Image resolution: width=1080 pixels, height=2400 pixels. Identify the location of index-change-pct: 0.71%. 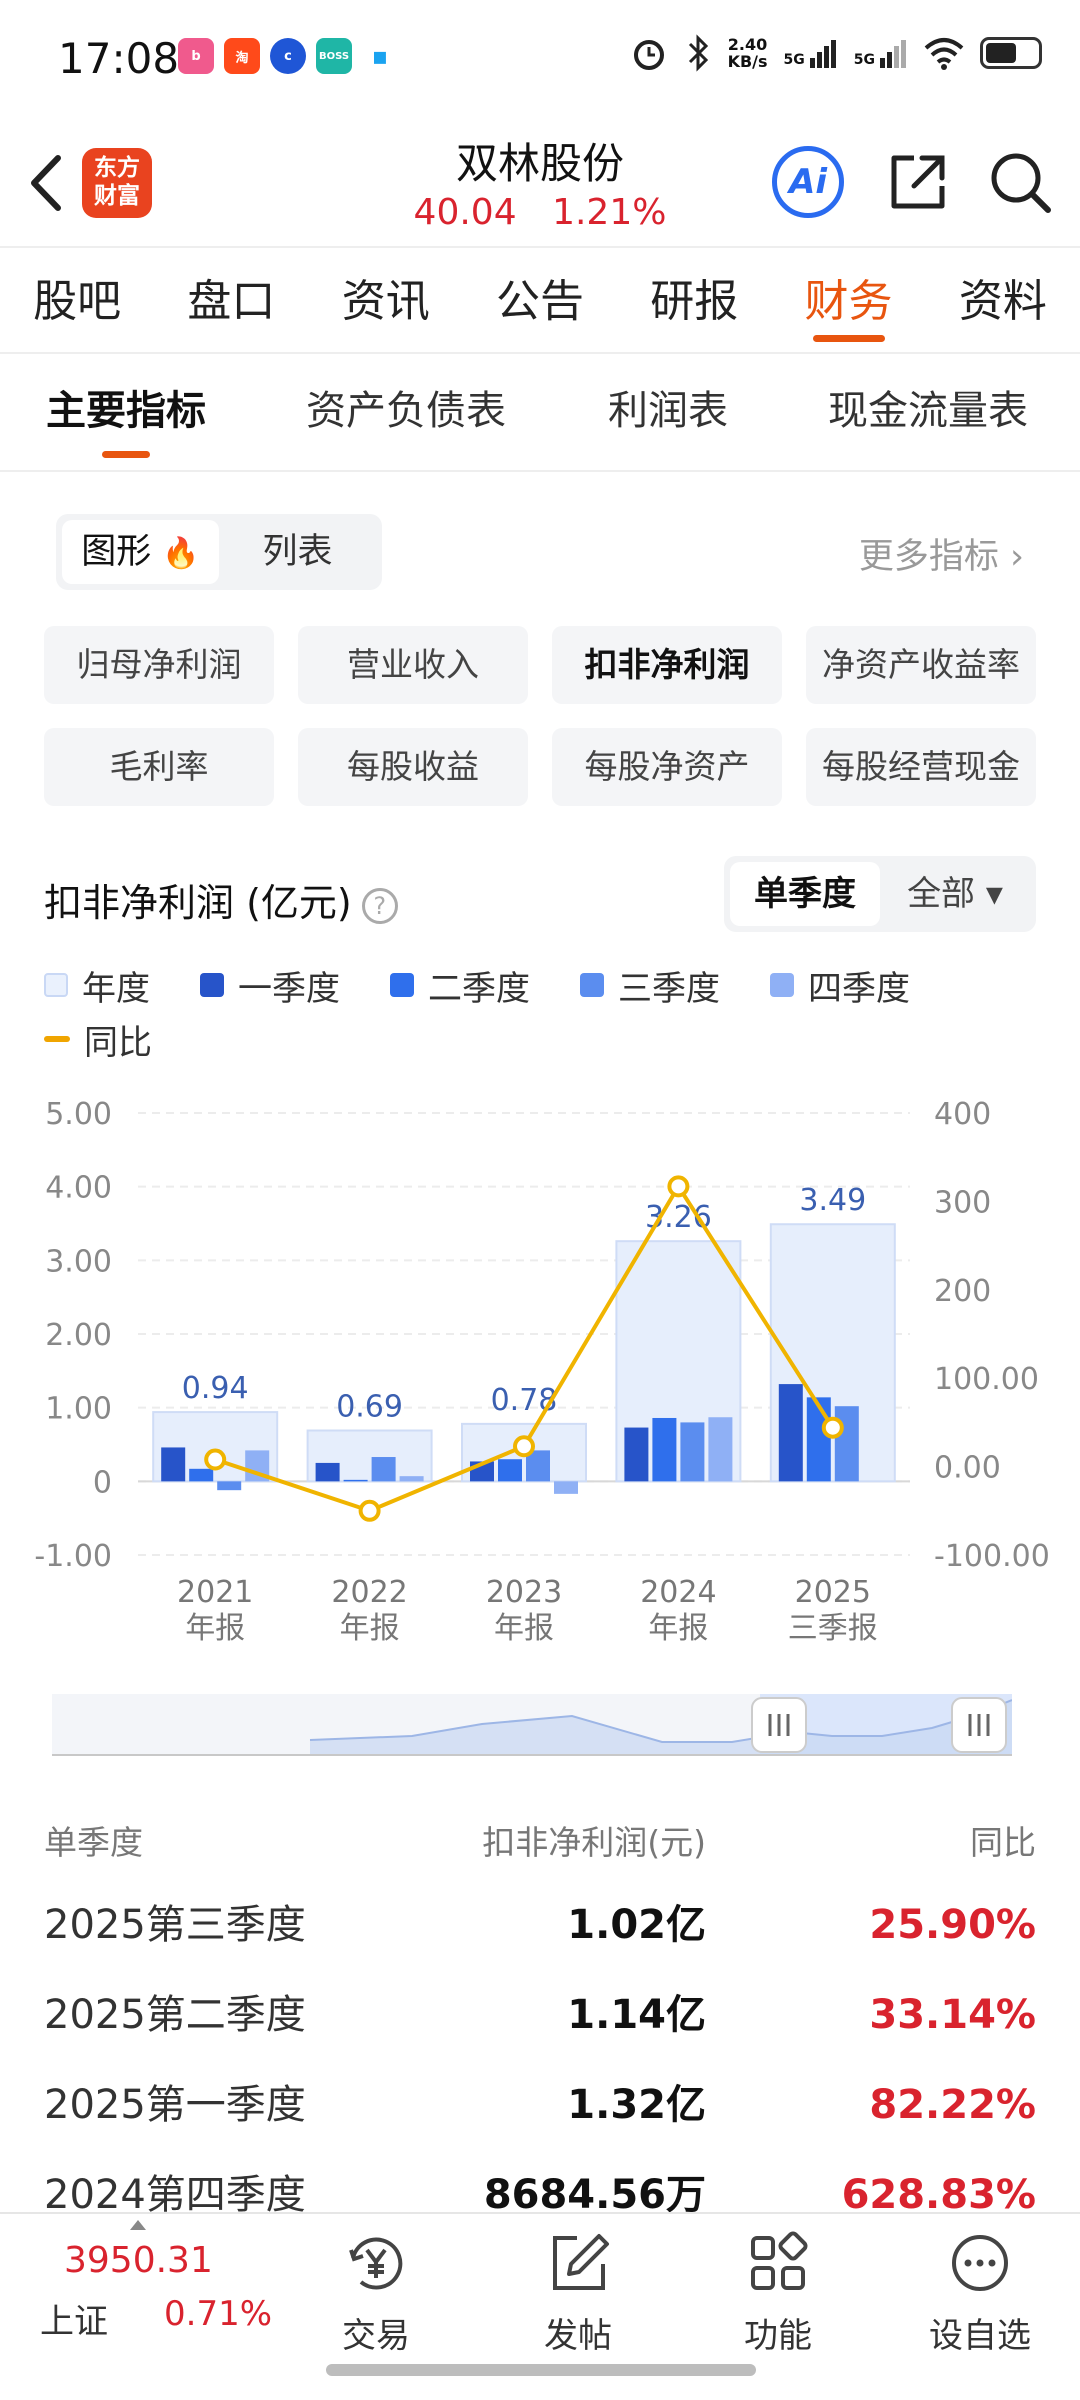
(218, 2314).